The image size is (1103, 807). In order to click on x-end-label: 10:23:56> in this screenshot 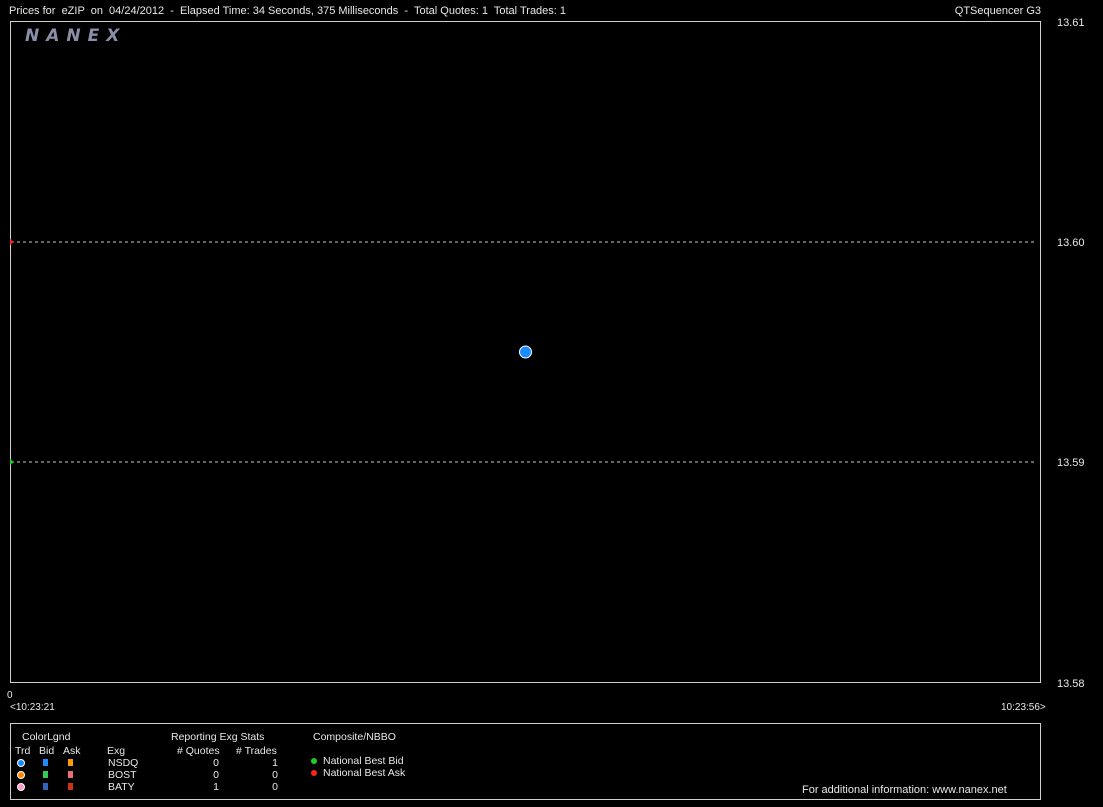, I will do `click(1023, 707)`.